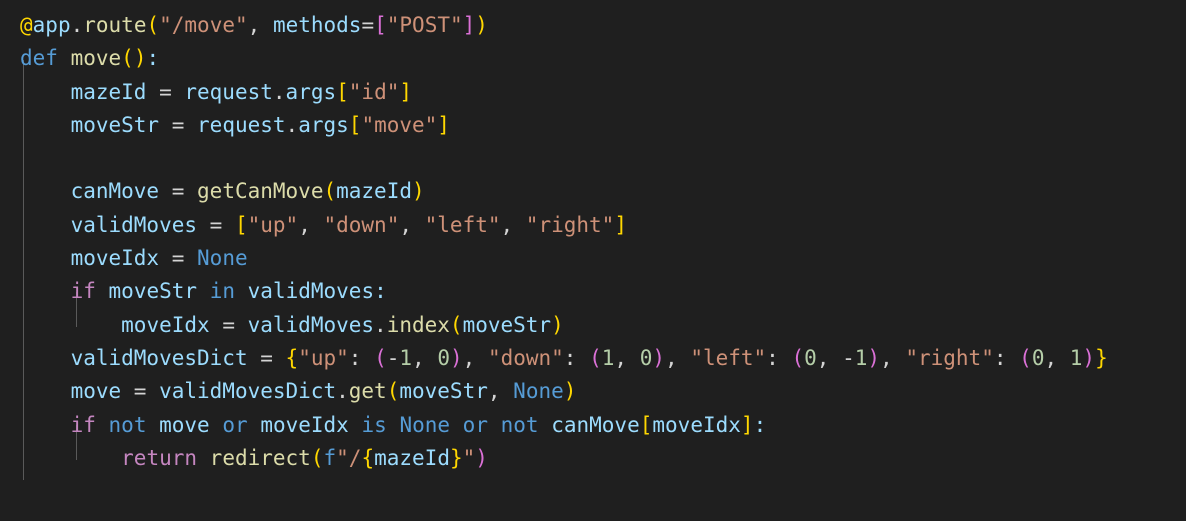 The width and height of the screenshot is (1186, 521). I want to click on token-str: "down", so click(361, 224).